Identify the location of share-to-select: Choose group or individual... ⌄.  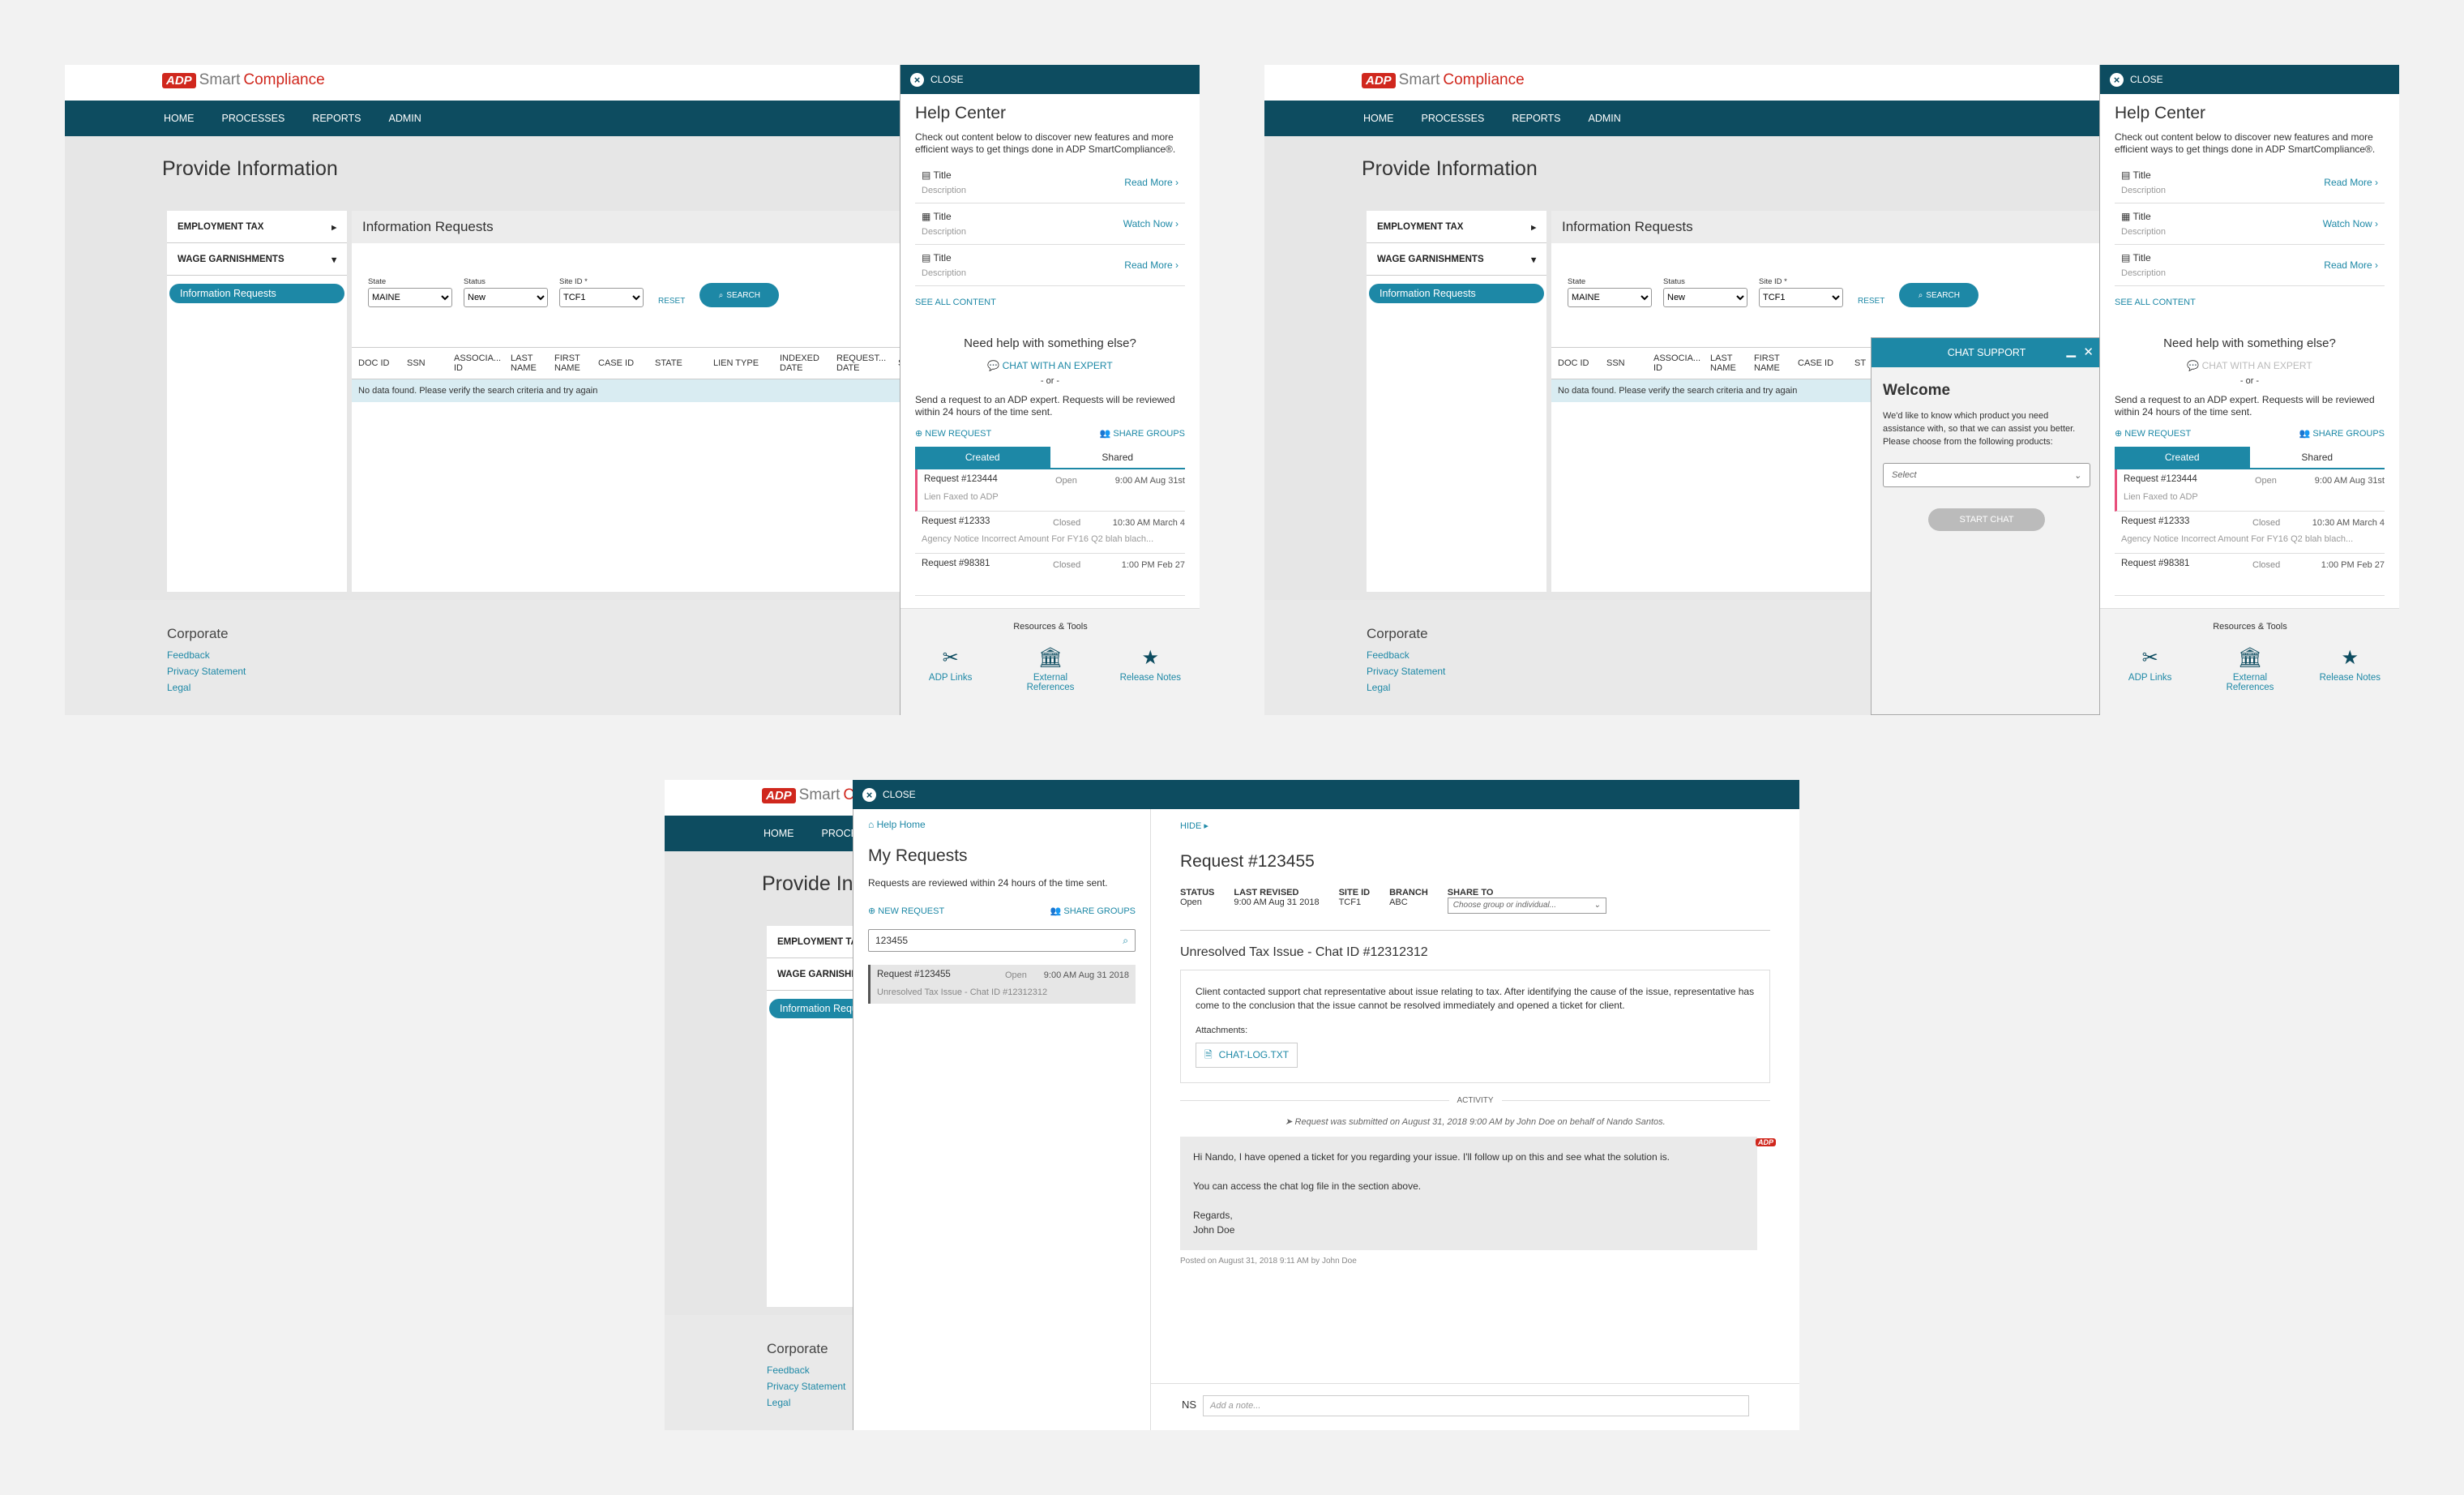
(1526, 905).